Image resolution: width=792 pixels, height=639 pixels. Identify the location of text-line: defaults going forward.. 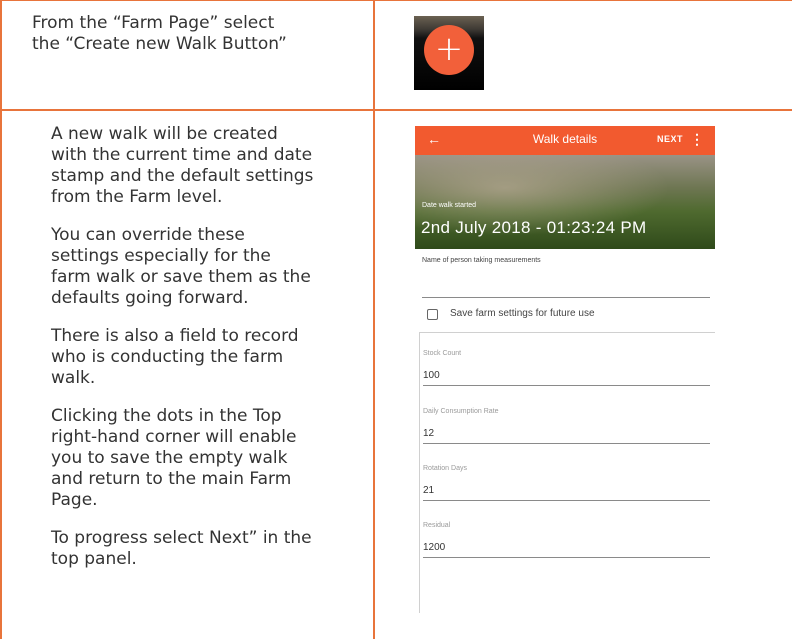
(150, 298).